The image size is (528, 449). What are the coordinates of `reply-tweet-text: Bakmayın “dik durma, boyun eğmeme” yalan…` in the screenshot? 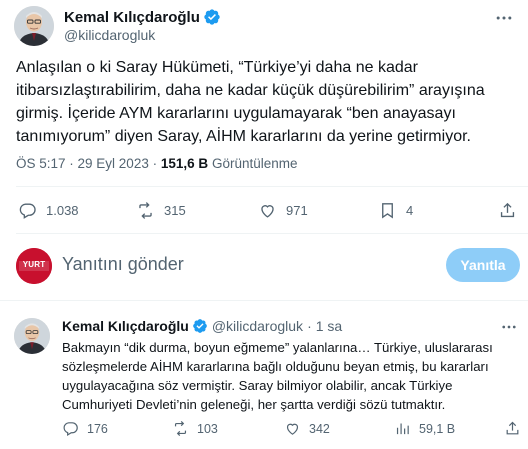 It's located at (277, 376).